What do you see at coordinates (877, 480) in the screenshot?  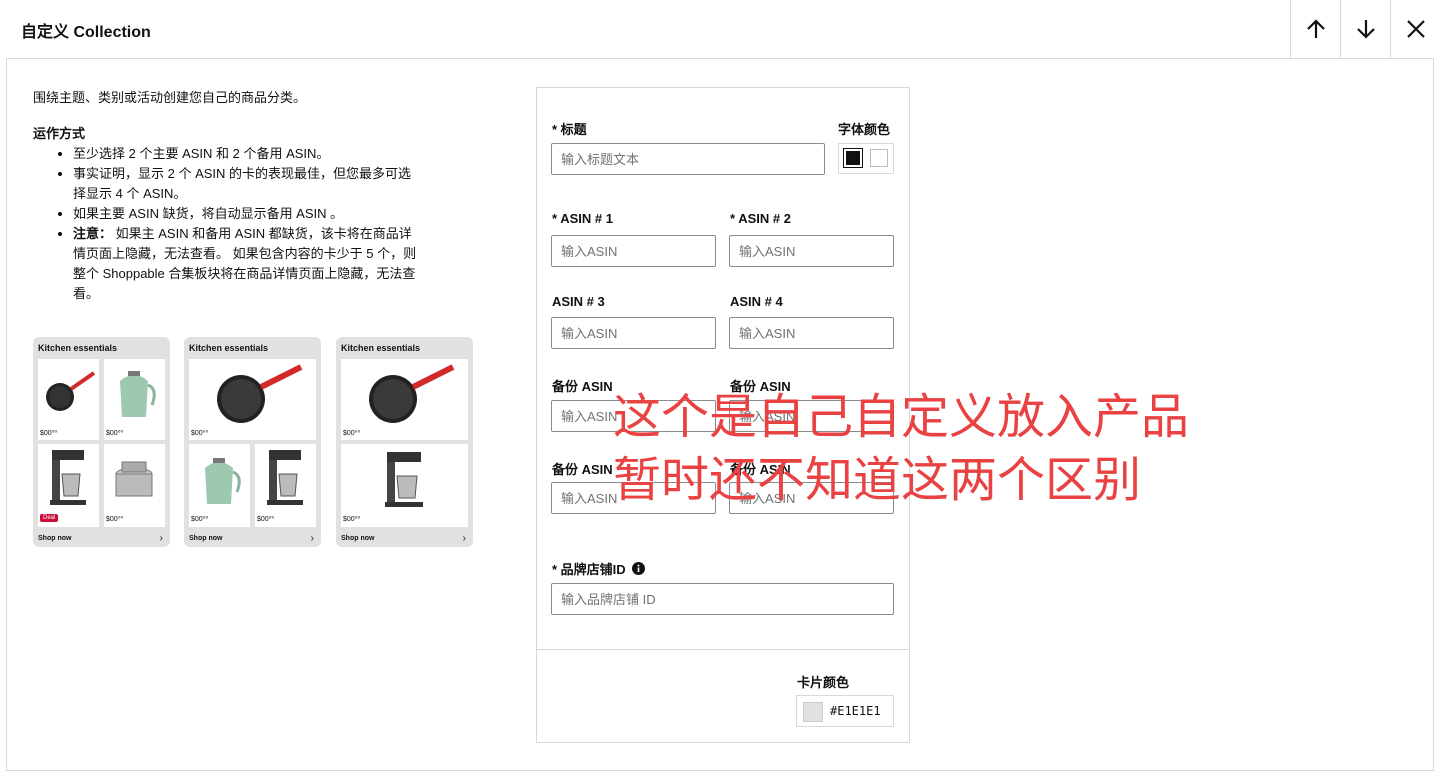 I see `annotation-line-2: 暂时还不知道这两个区别` at bounding box center [877, 480].